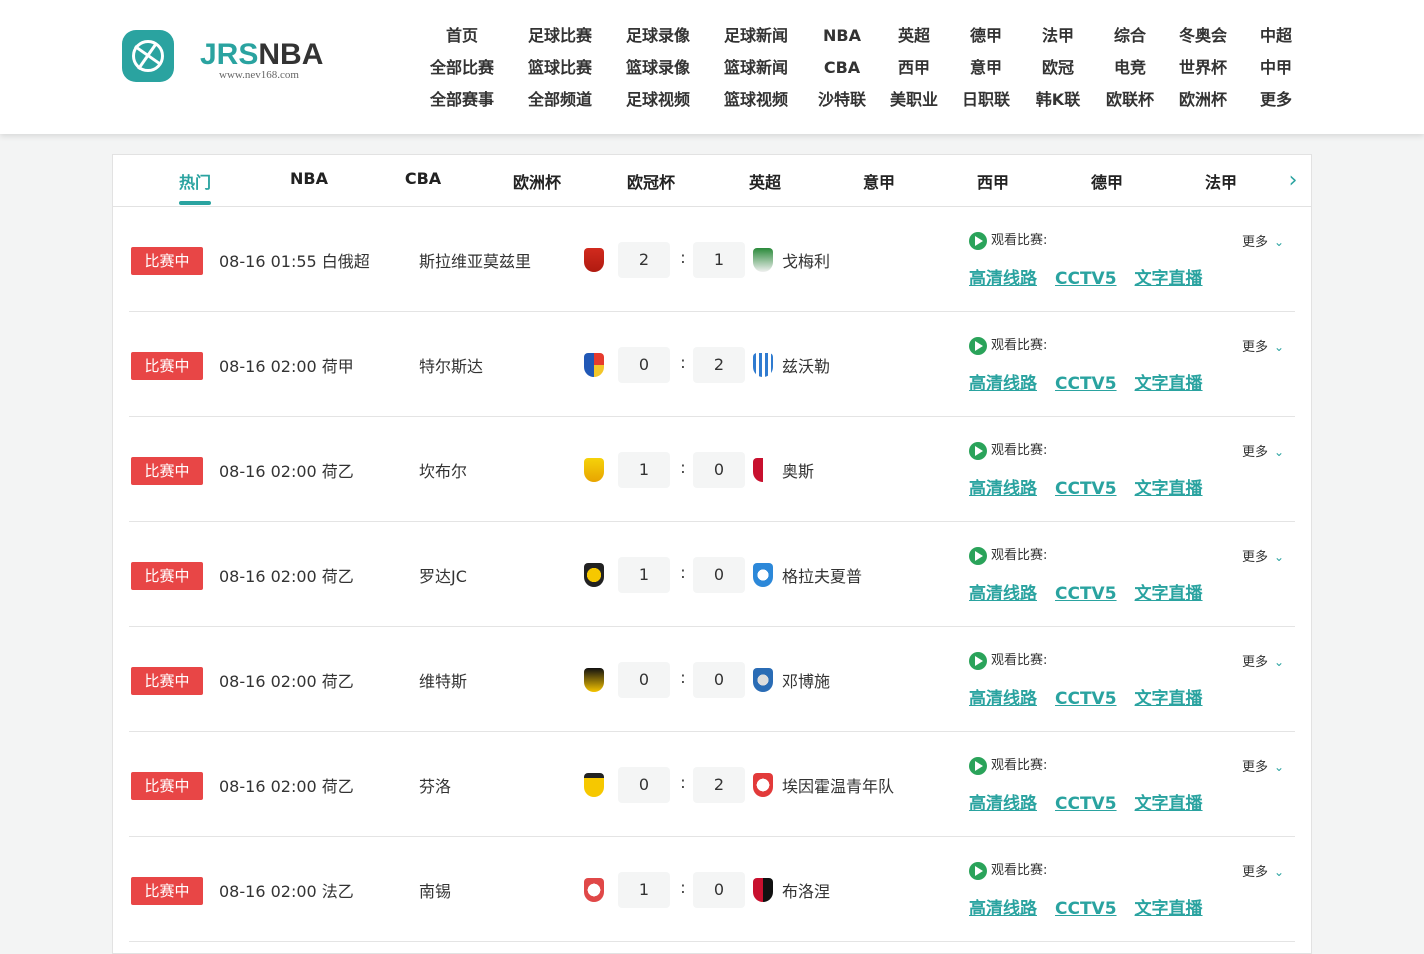 The height and width of the screenshot is (954, 1424). I want to click on nav-link: 篮球视频, so click(756, 100).